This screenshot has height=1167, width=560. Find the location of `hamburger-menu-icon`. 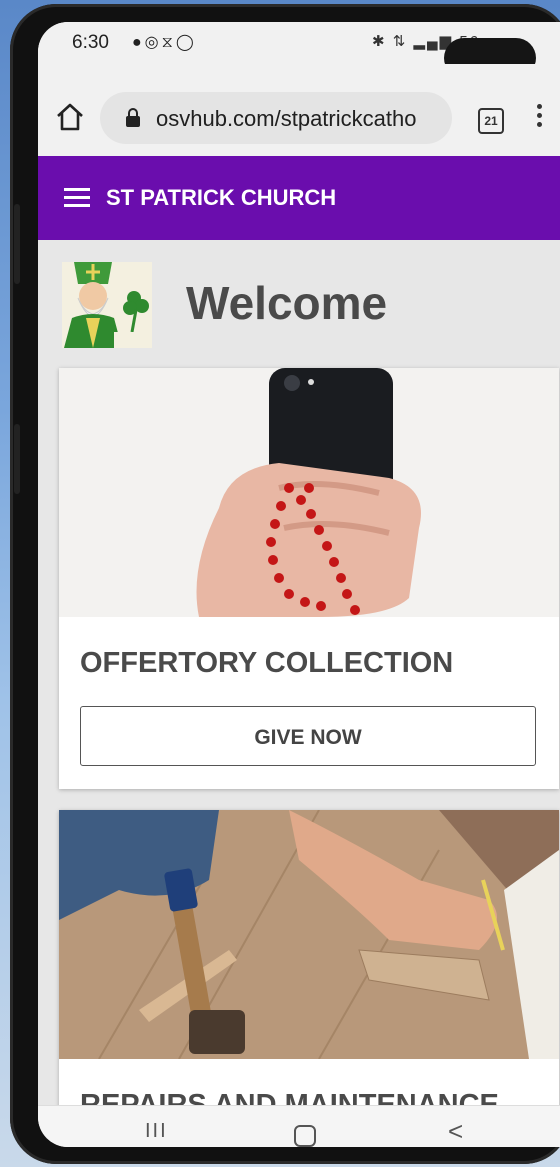

hamburger-menu-icon is located at coordinates (77, 200).